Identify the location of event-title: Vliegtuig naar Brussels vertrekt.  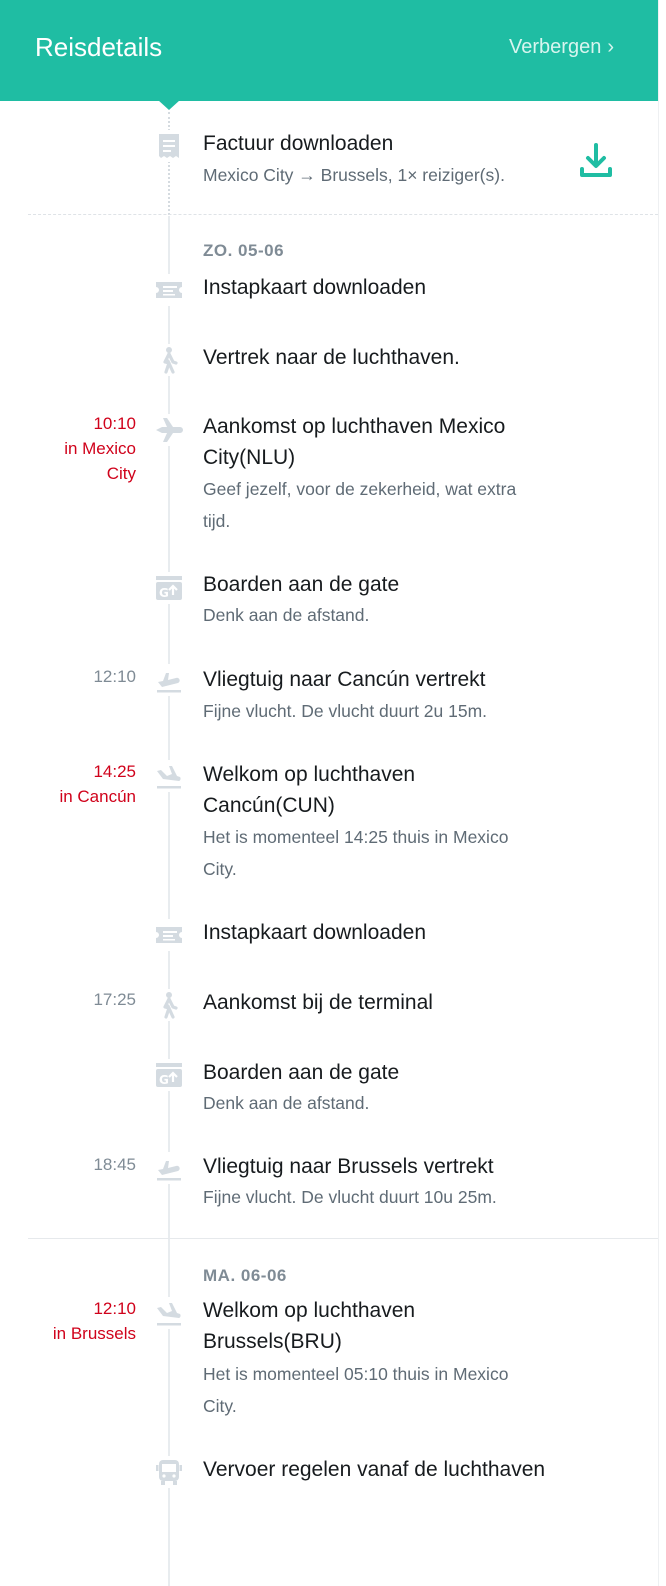
(348, 1166).